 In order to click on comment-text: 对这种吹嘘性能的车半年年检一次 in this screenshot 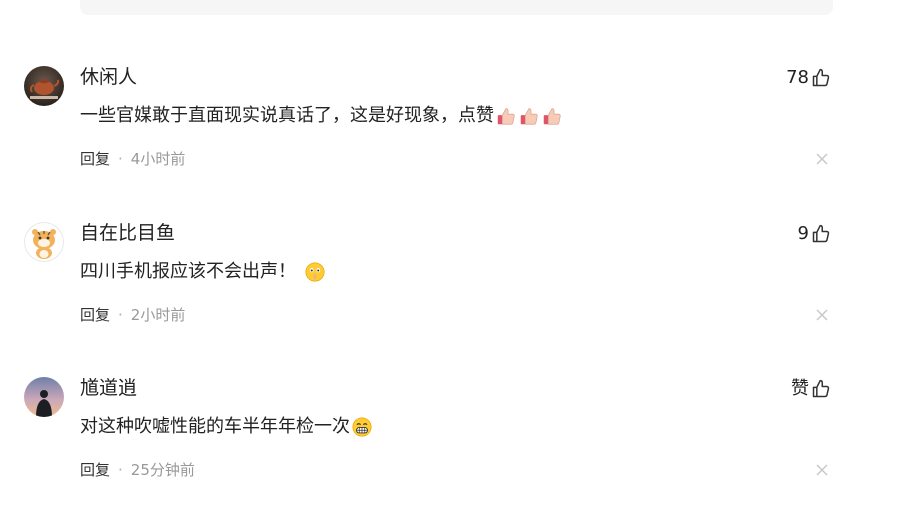, I will do `click(226, 427)`.